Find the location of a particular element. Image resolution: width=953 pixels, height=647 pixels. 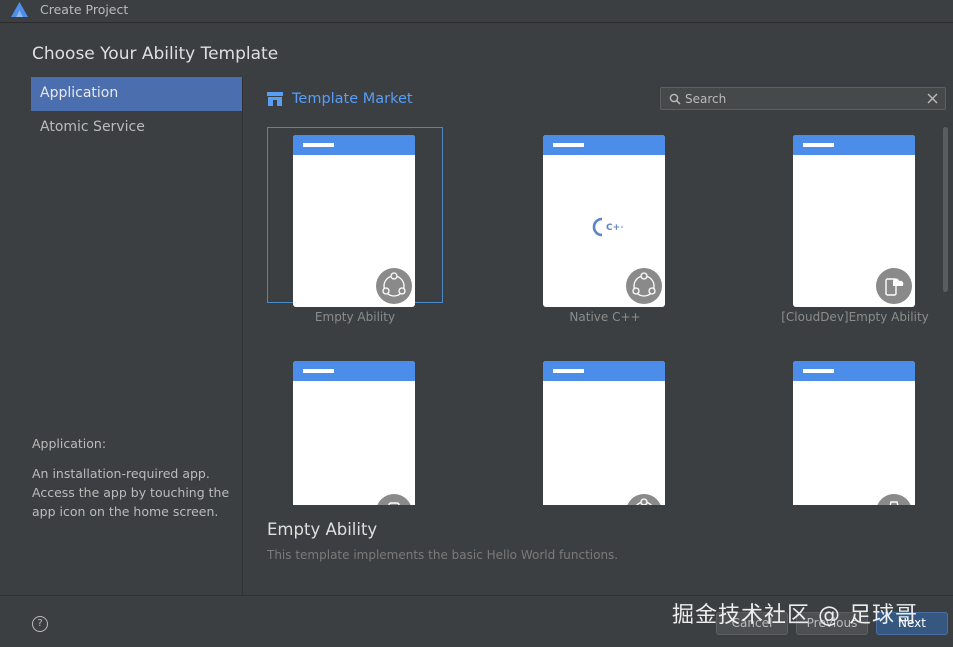

sidebar-item-application: Application is located at coordinates (136, 94).